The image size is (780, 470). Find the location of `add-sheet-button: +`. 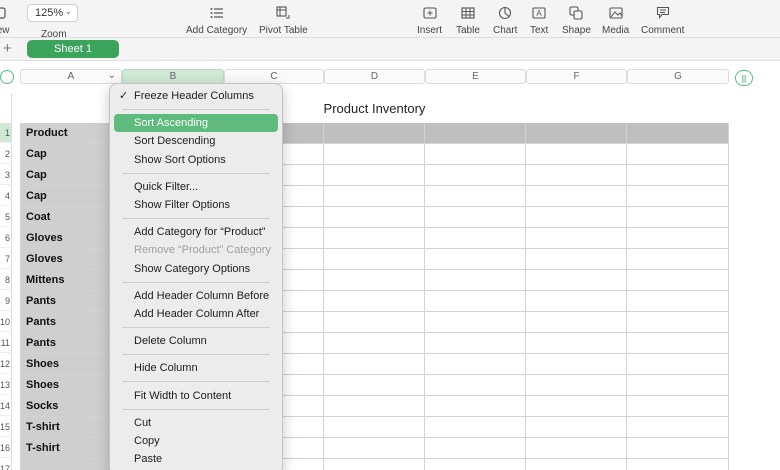

add-sheet-button: + is located at coordinates (7, 48).